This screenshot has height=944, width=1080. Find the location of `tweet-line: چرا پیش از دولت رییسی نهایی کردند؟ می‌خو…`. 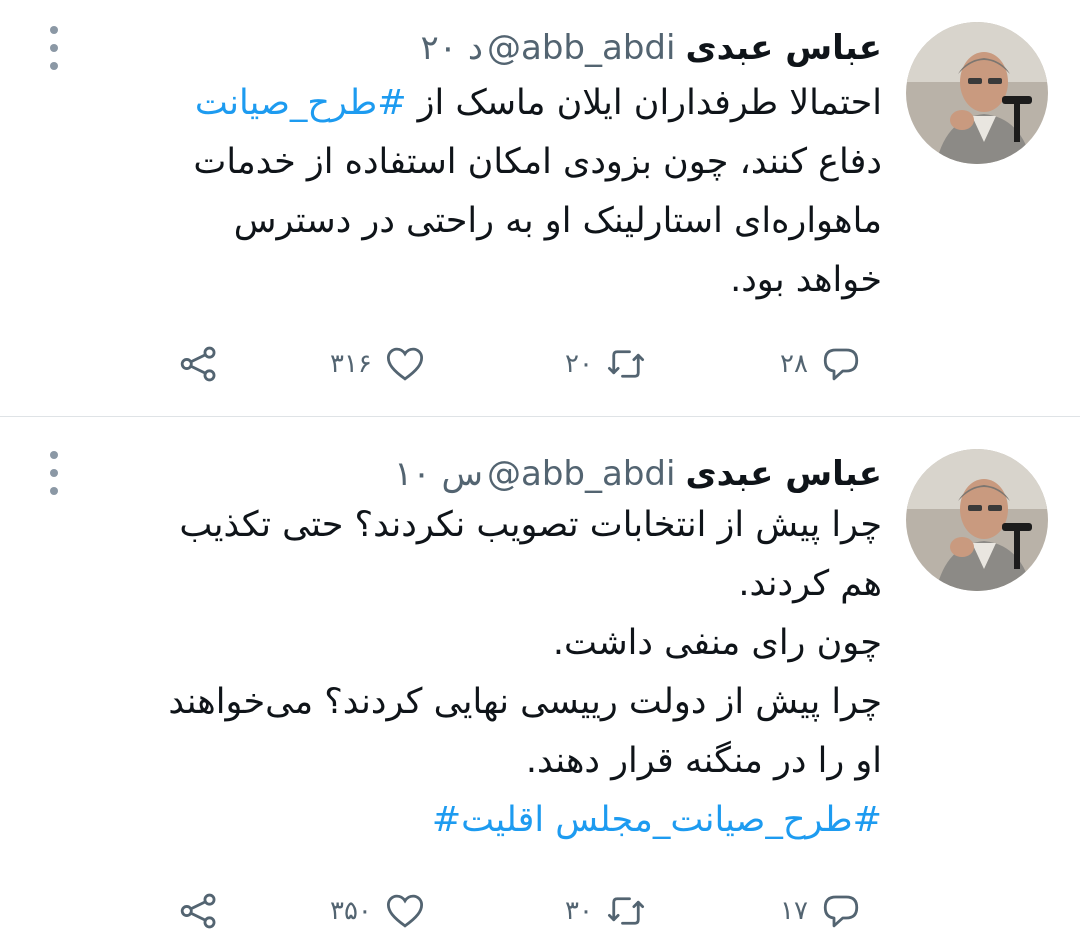

tweet-line: چرا پیش از دولت رییسی نهایی کردند؟ می‌خو… is located at coordinates (525, 702).